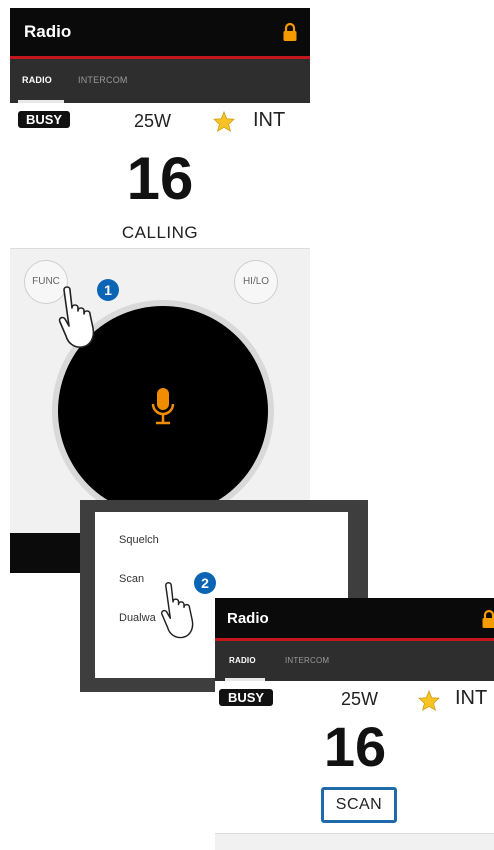 This screenshot has height=850, width=494. Describe the element at coordinates (160, 232) in the screenshot. I see `mode-label: CALLING` at that location.